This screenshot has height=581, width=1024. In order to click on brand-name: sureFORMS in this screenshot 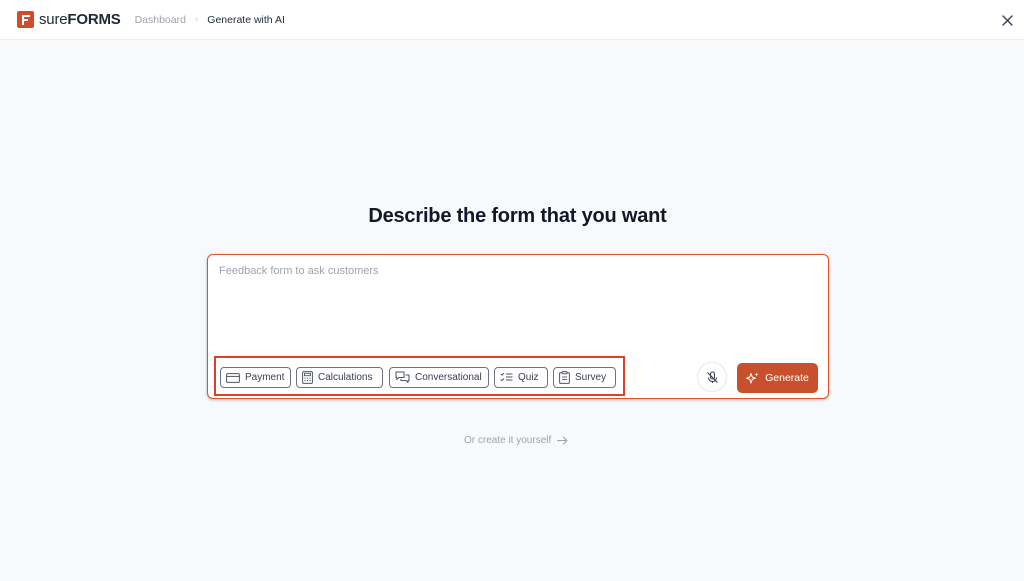, I will do `click(80, 19)`.